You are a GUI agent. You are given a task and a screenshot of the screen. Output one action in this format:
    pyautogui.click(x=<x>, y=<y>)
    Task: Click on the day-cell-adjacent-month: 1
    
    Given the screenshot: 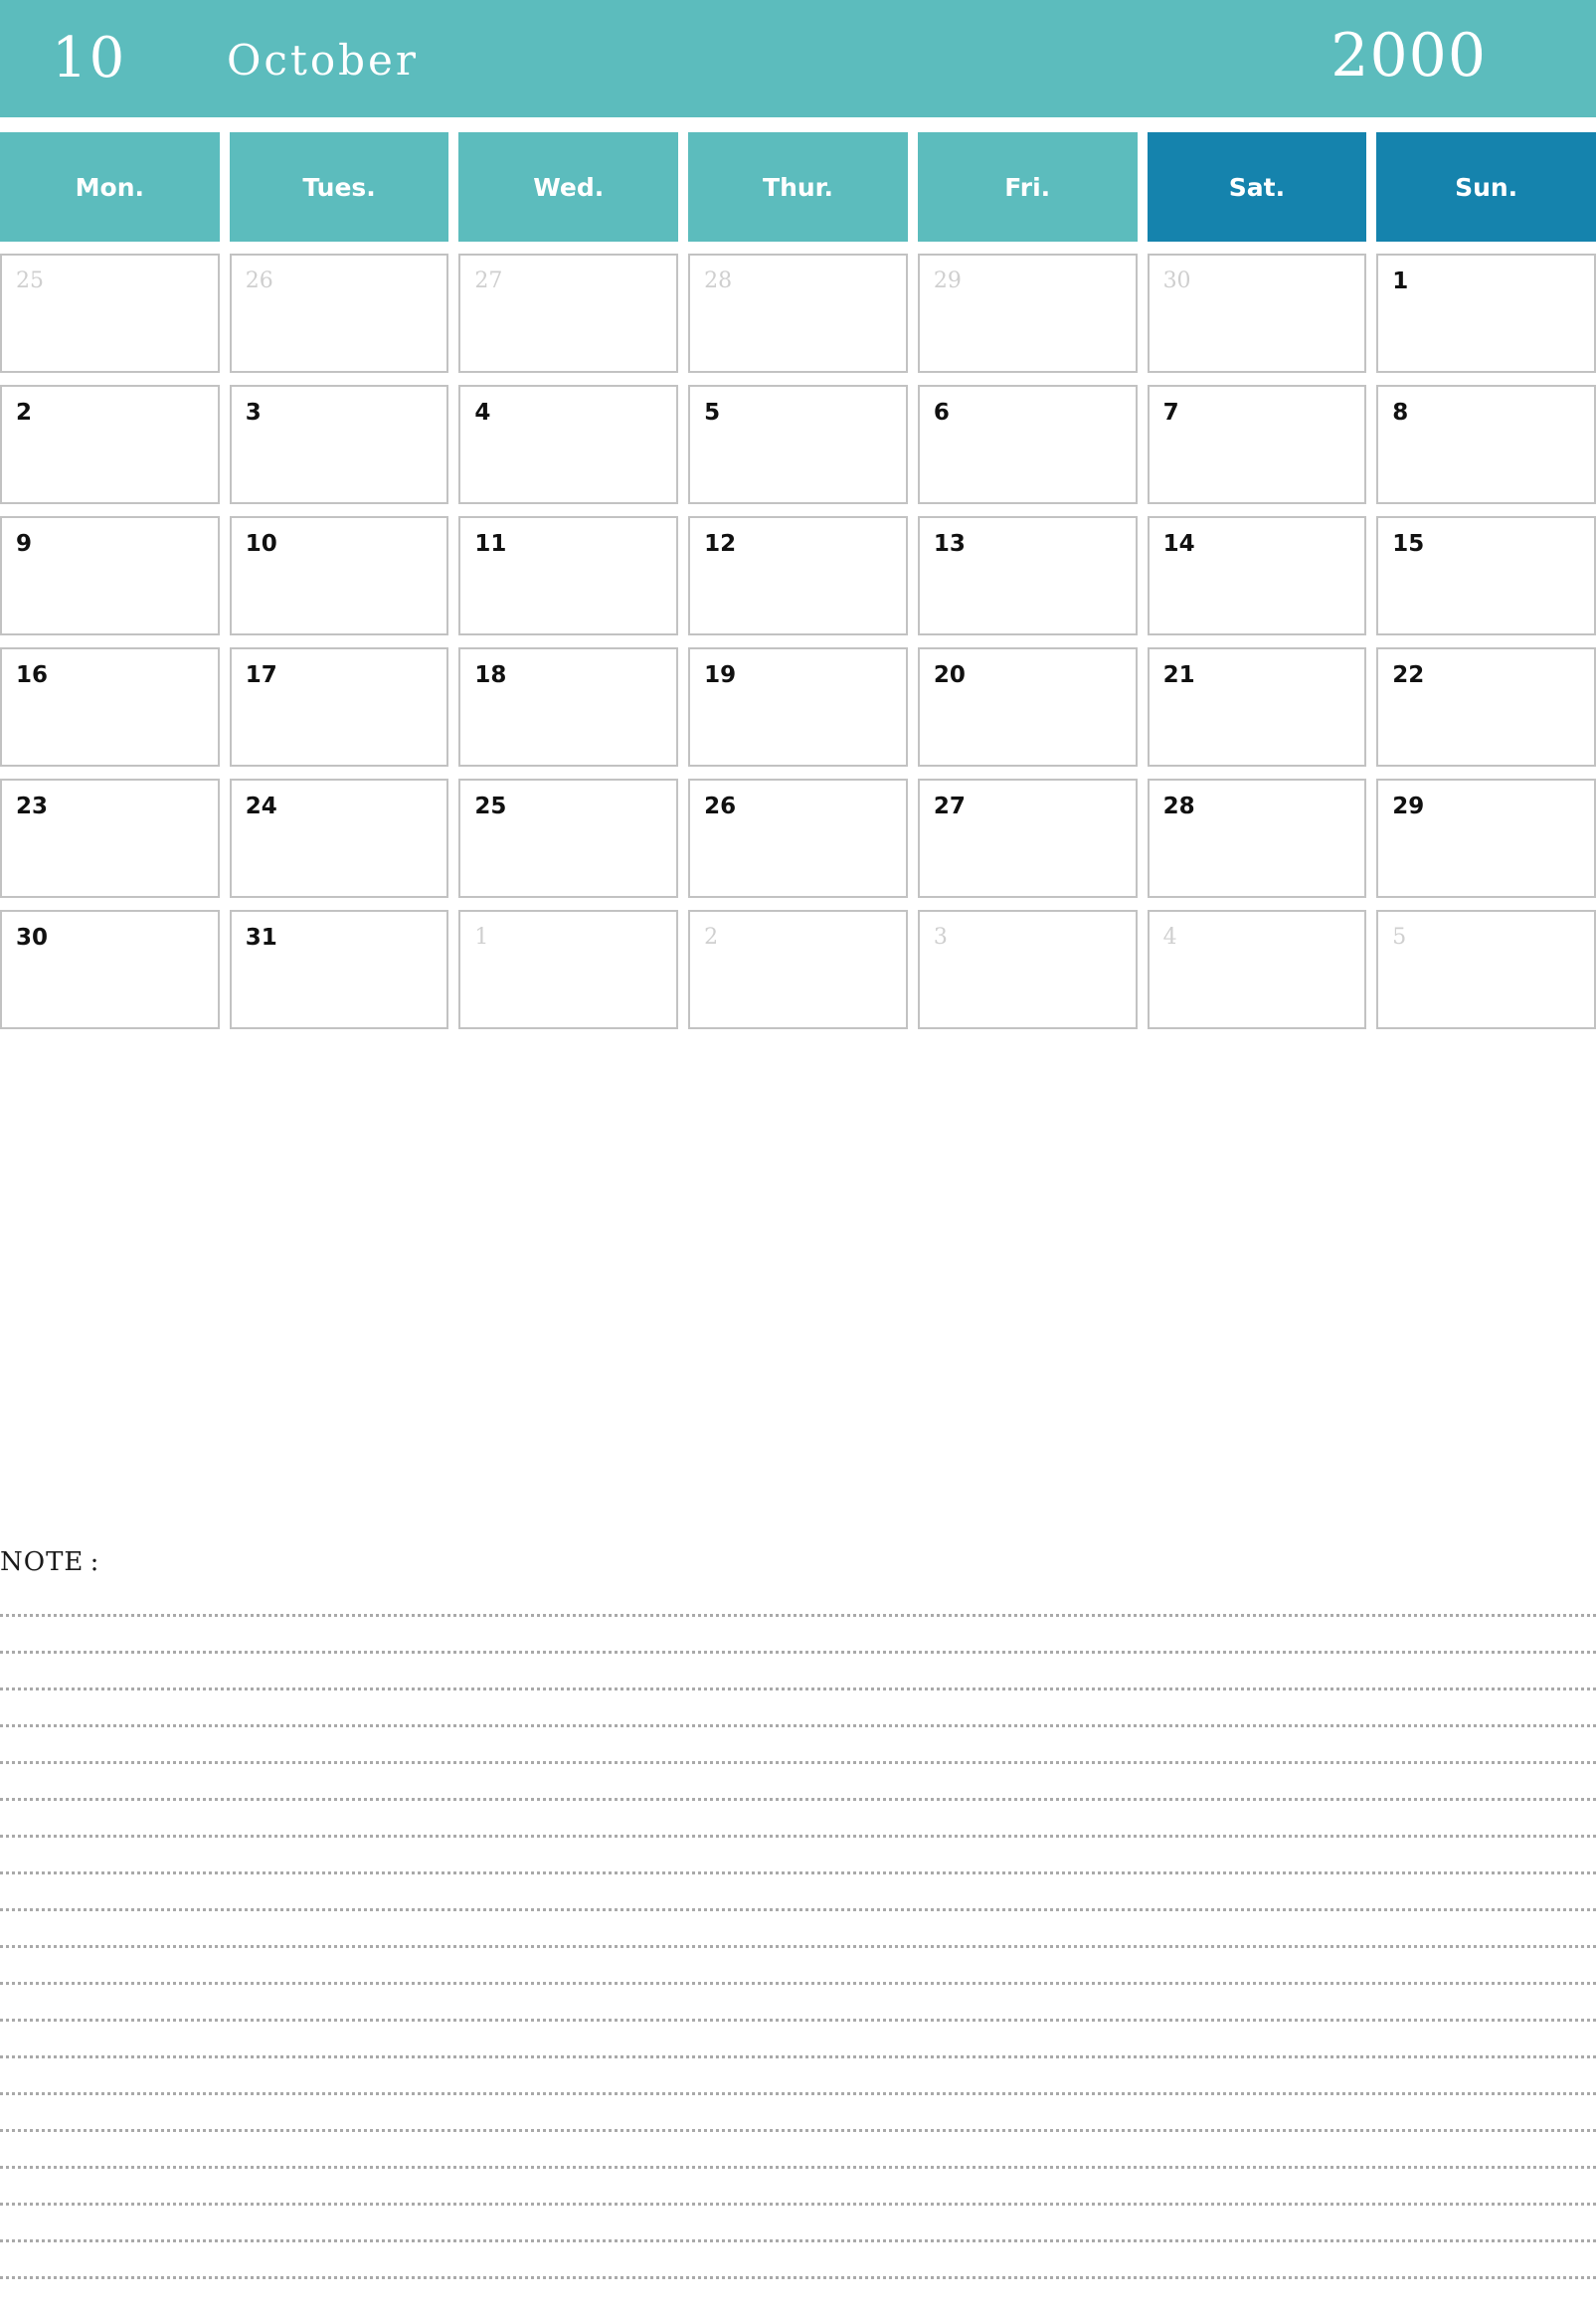 What is the action you would take?
    pyautogui.click(x=569, y=970)
    